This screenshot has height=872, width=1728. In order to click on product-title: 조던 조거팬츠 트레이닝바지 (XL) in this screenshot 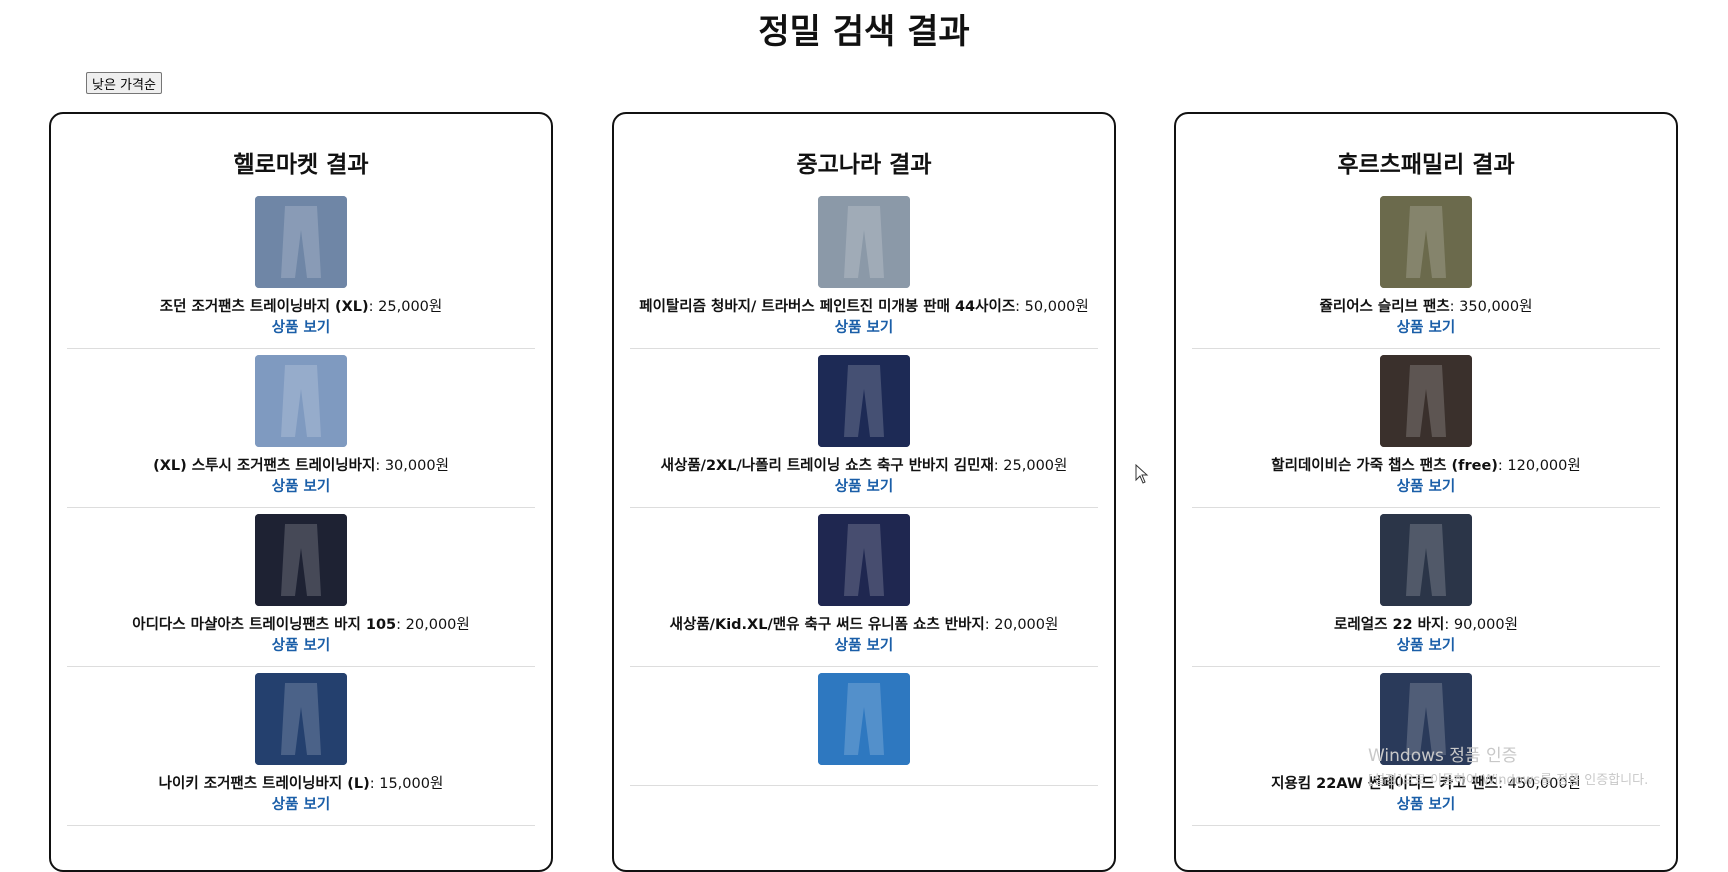, I will do `click(264, 307)`.